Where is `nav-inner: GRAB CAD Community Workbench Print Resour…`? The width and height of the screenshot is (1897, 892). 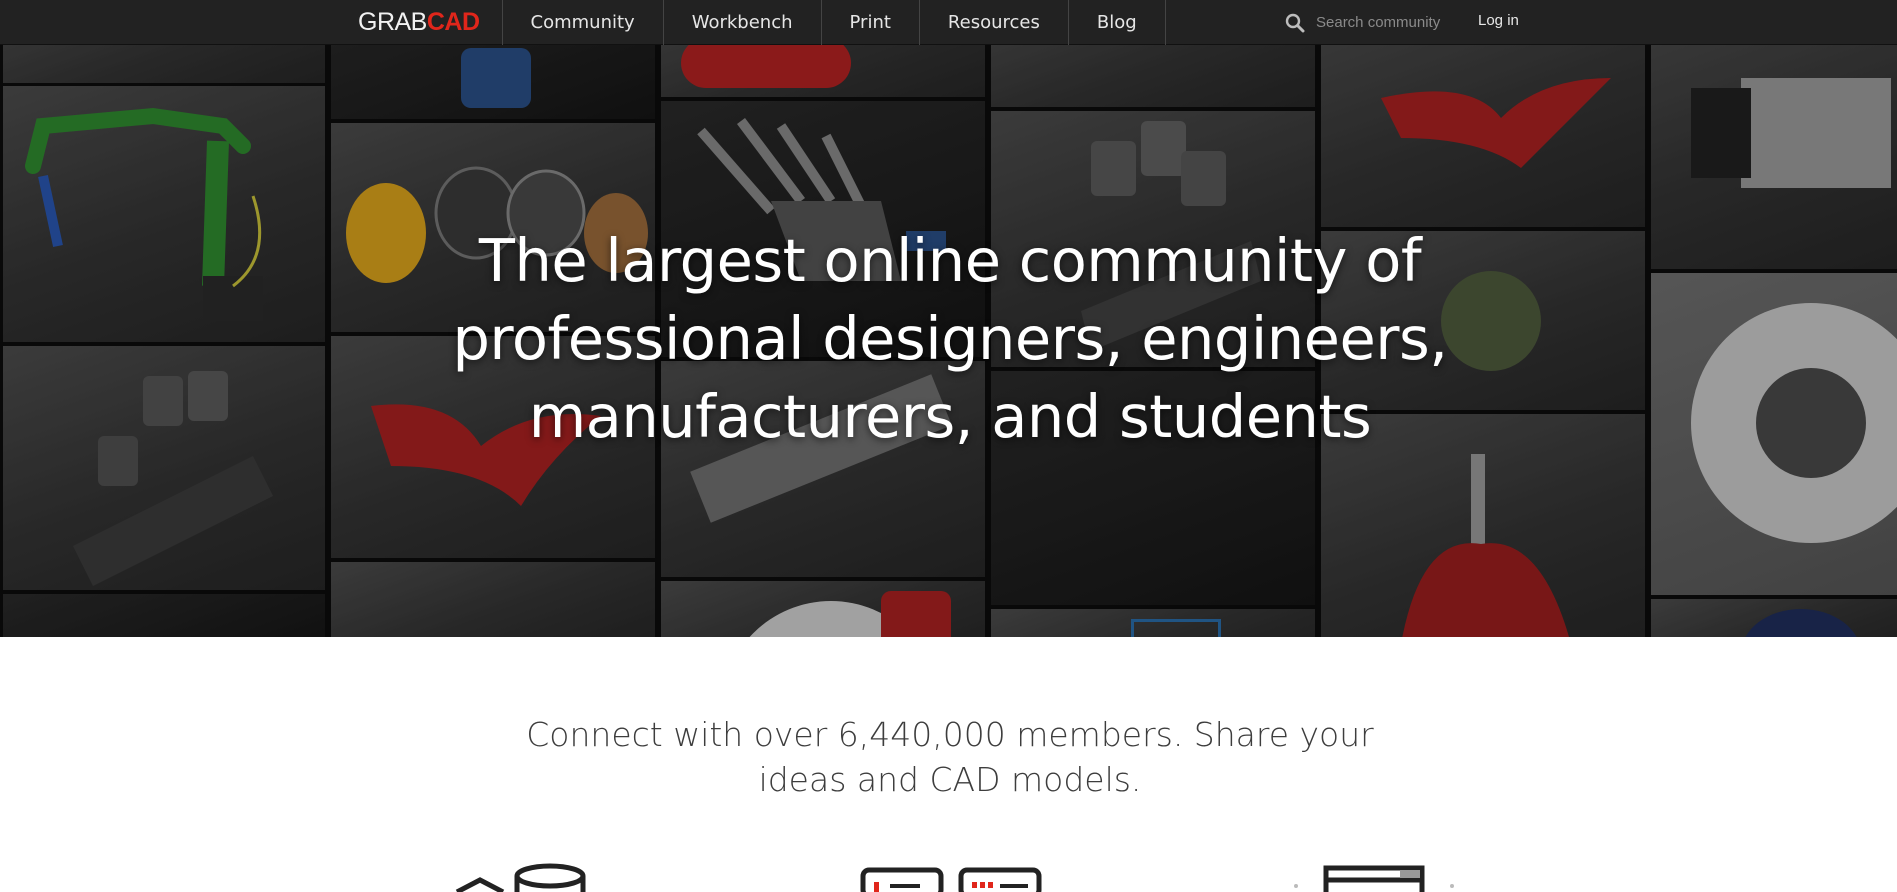
nav-inner: GRAB CAD Community Workbench Print Resour… is located at coordinates (762, 22).